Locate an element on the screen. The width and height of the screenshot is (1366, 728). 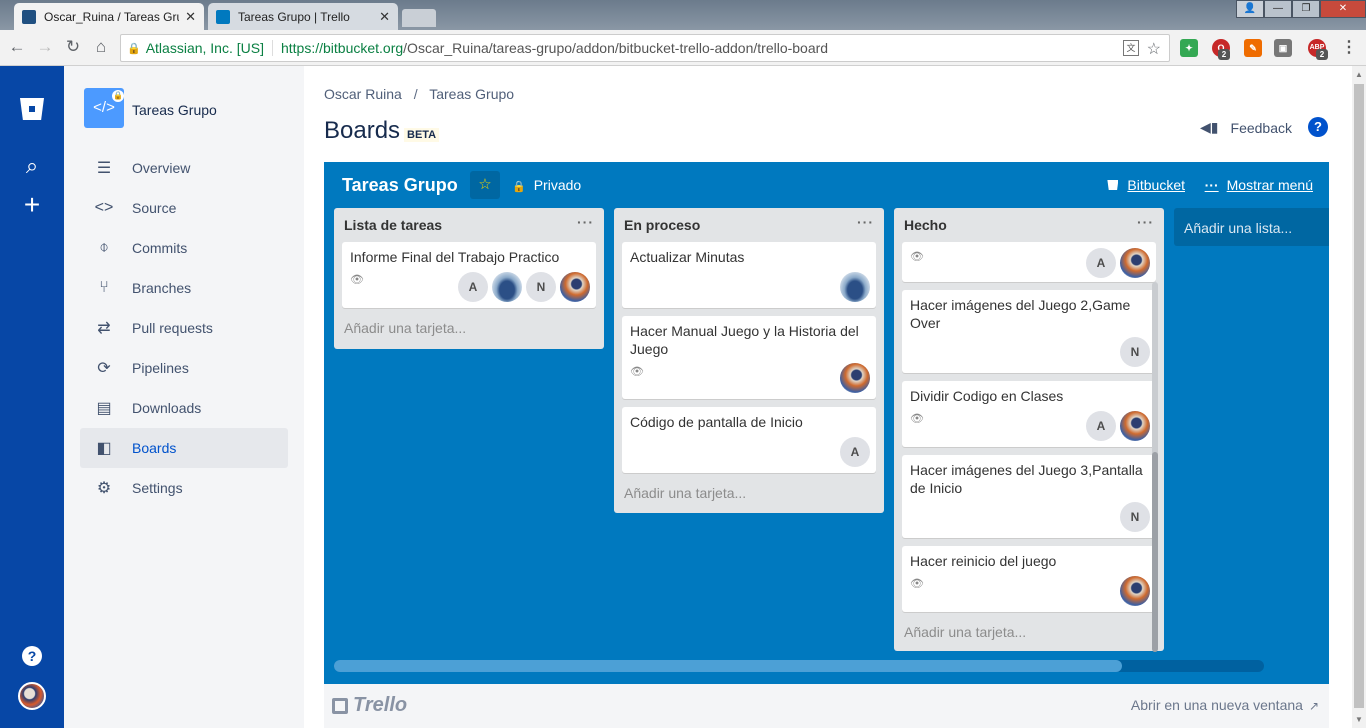
browser-tab-trello: Tareas Grupo | Trello ✕ is located at coordinates (303, 16).